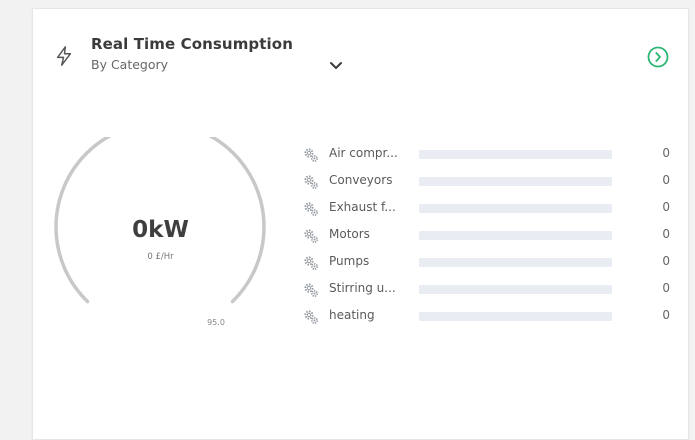 The image size is (695, 440). I want to click on category-row: Exhaust f... 0, so click(490, 210).